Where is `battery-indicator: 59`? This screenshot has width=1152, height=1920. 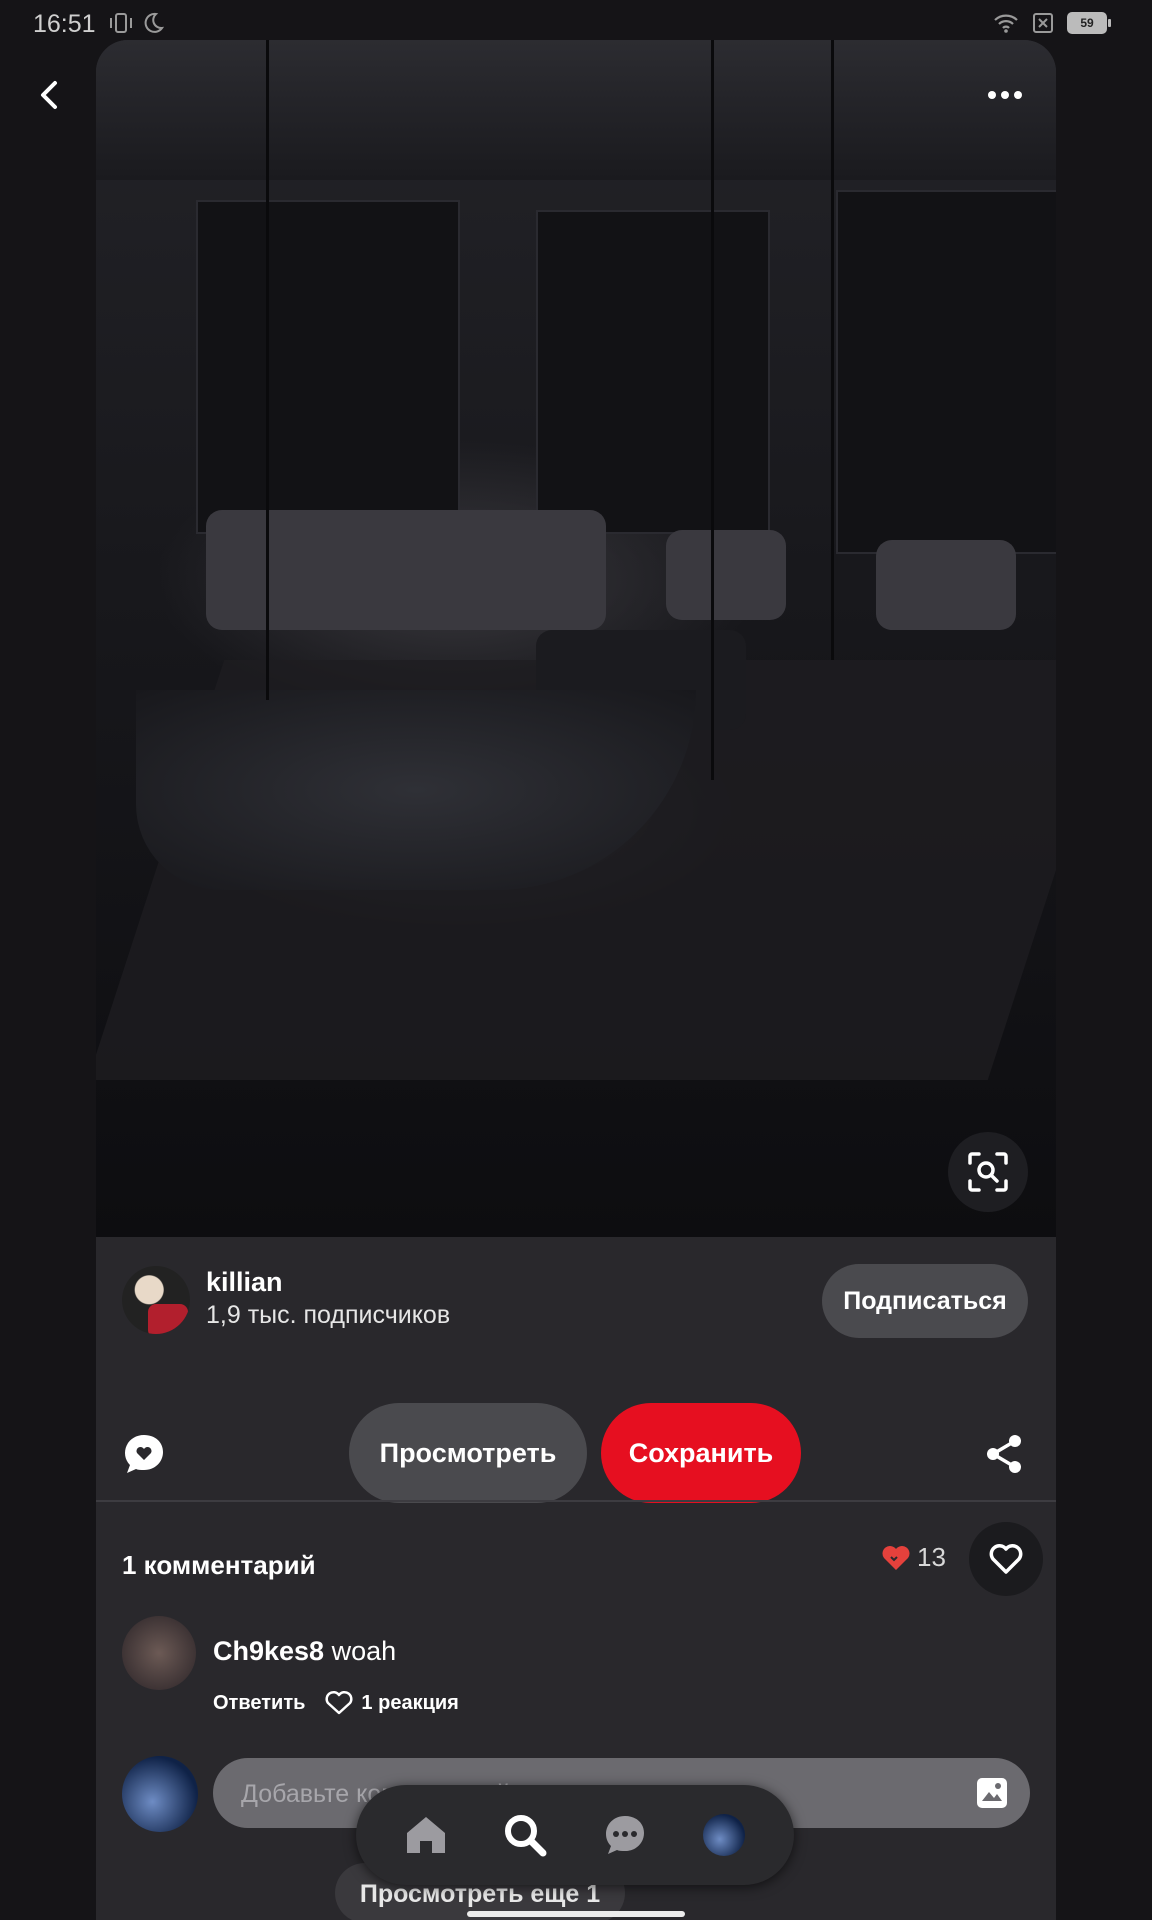
battery-indicator: 59 is located at coordinates (1089, 23).